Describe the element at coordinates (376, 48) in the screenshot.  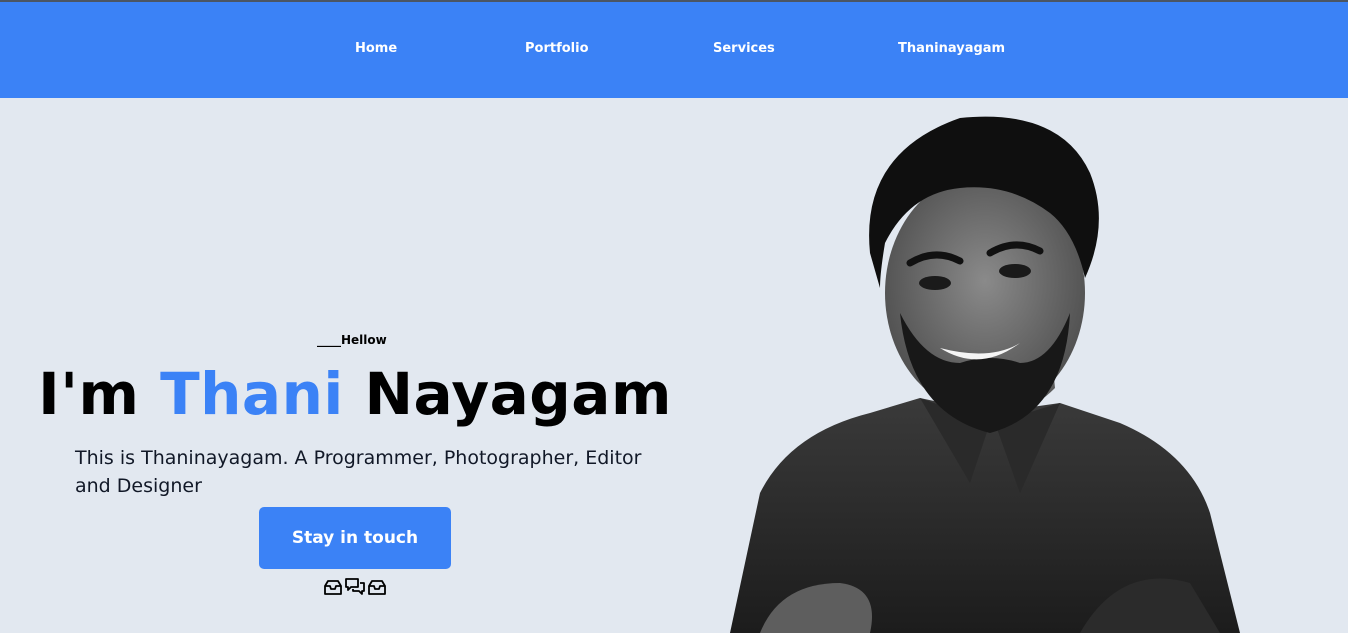
I see `nav-home-link: Home` at that location.